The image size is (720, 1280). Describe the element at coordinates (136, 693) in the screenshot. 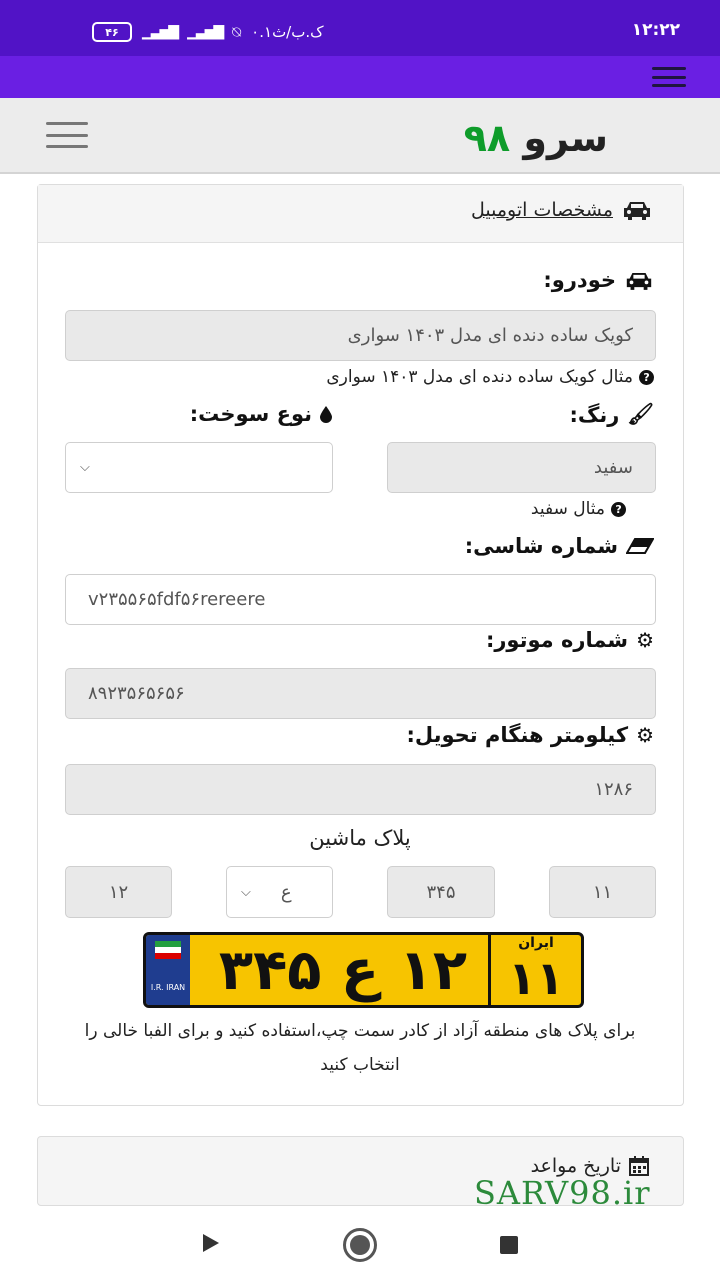

I see `engine-input-value: ۸۹۲۳۵۶۵۶۵۶` at that location.